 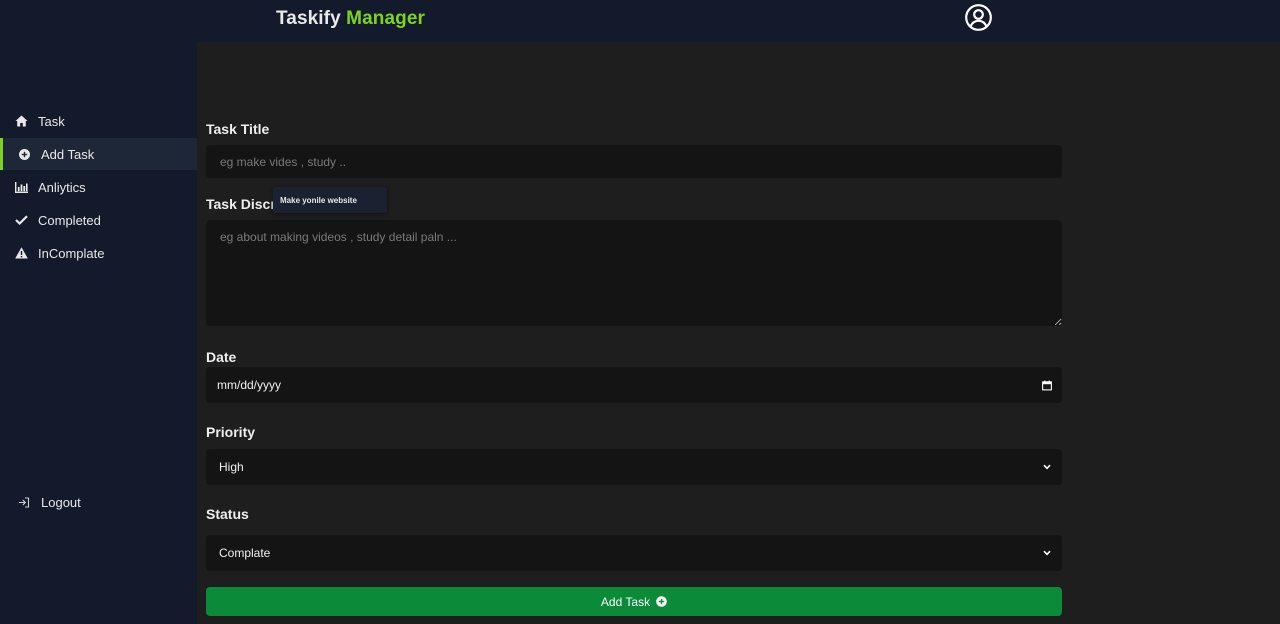 I want to click on brand-accent: Manager, so click(x=386, y=18).